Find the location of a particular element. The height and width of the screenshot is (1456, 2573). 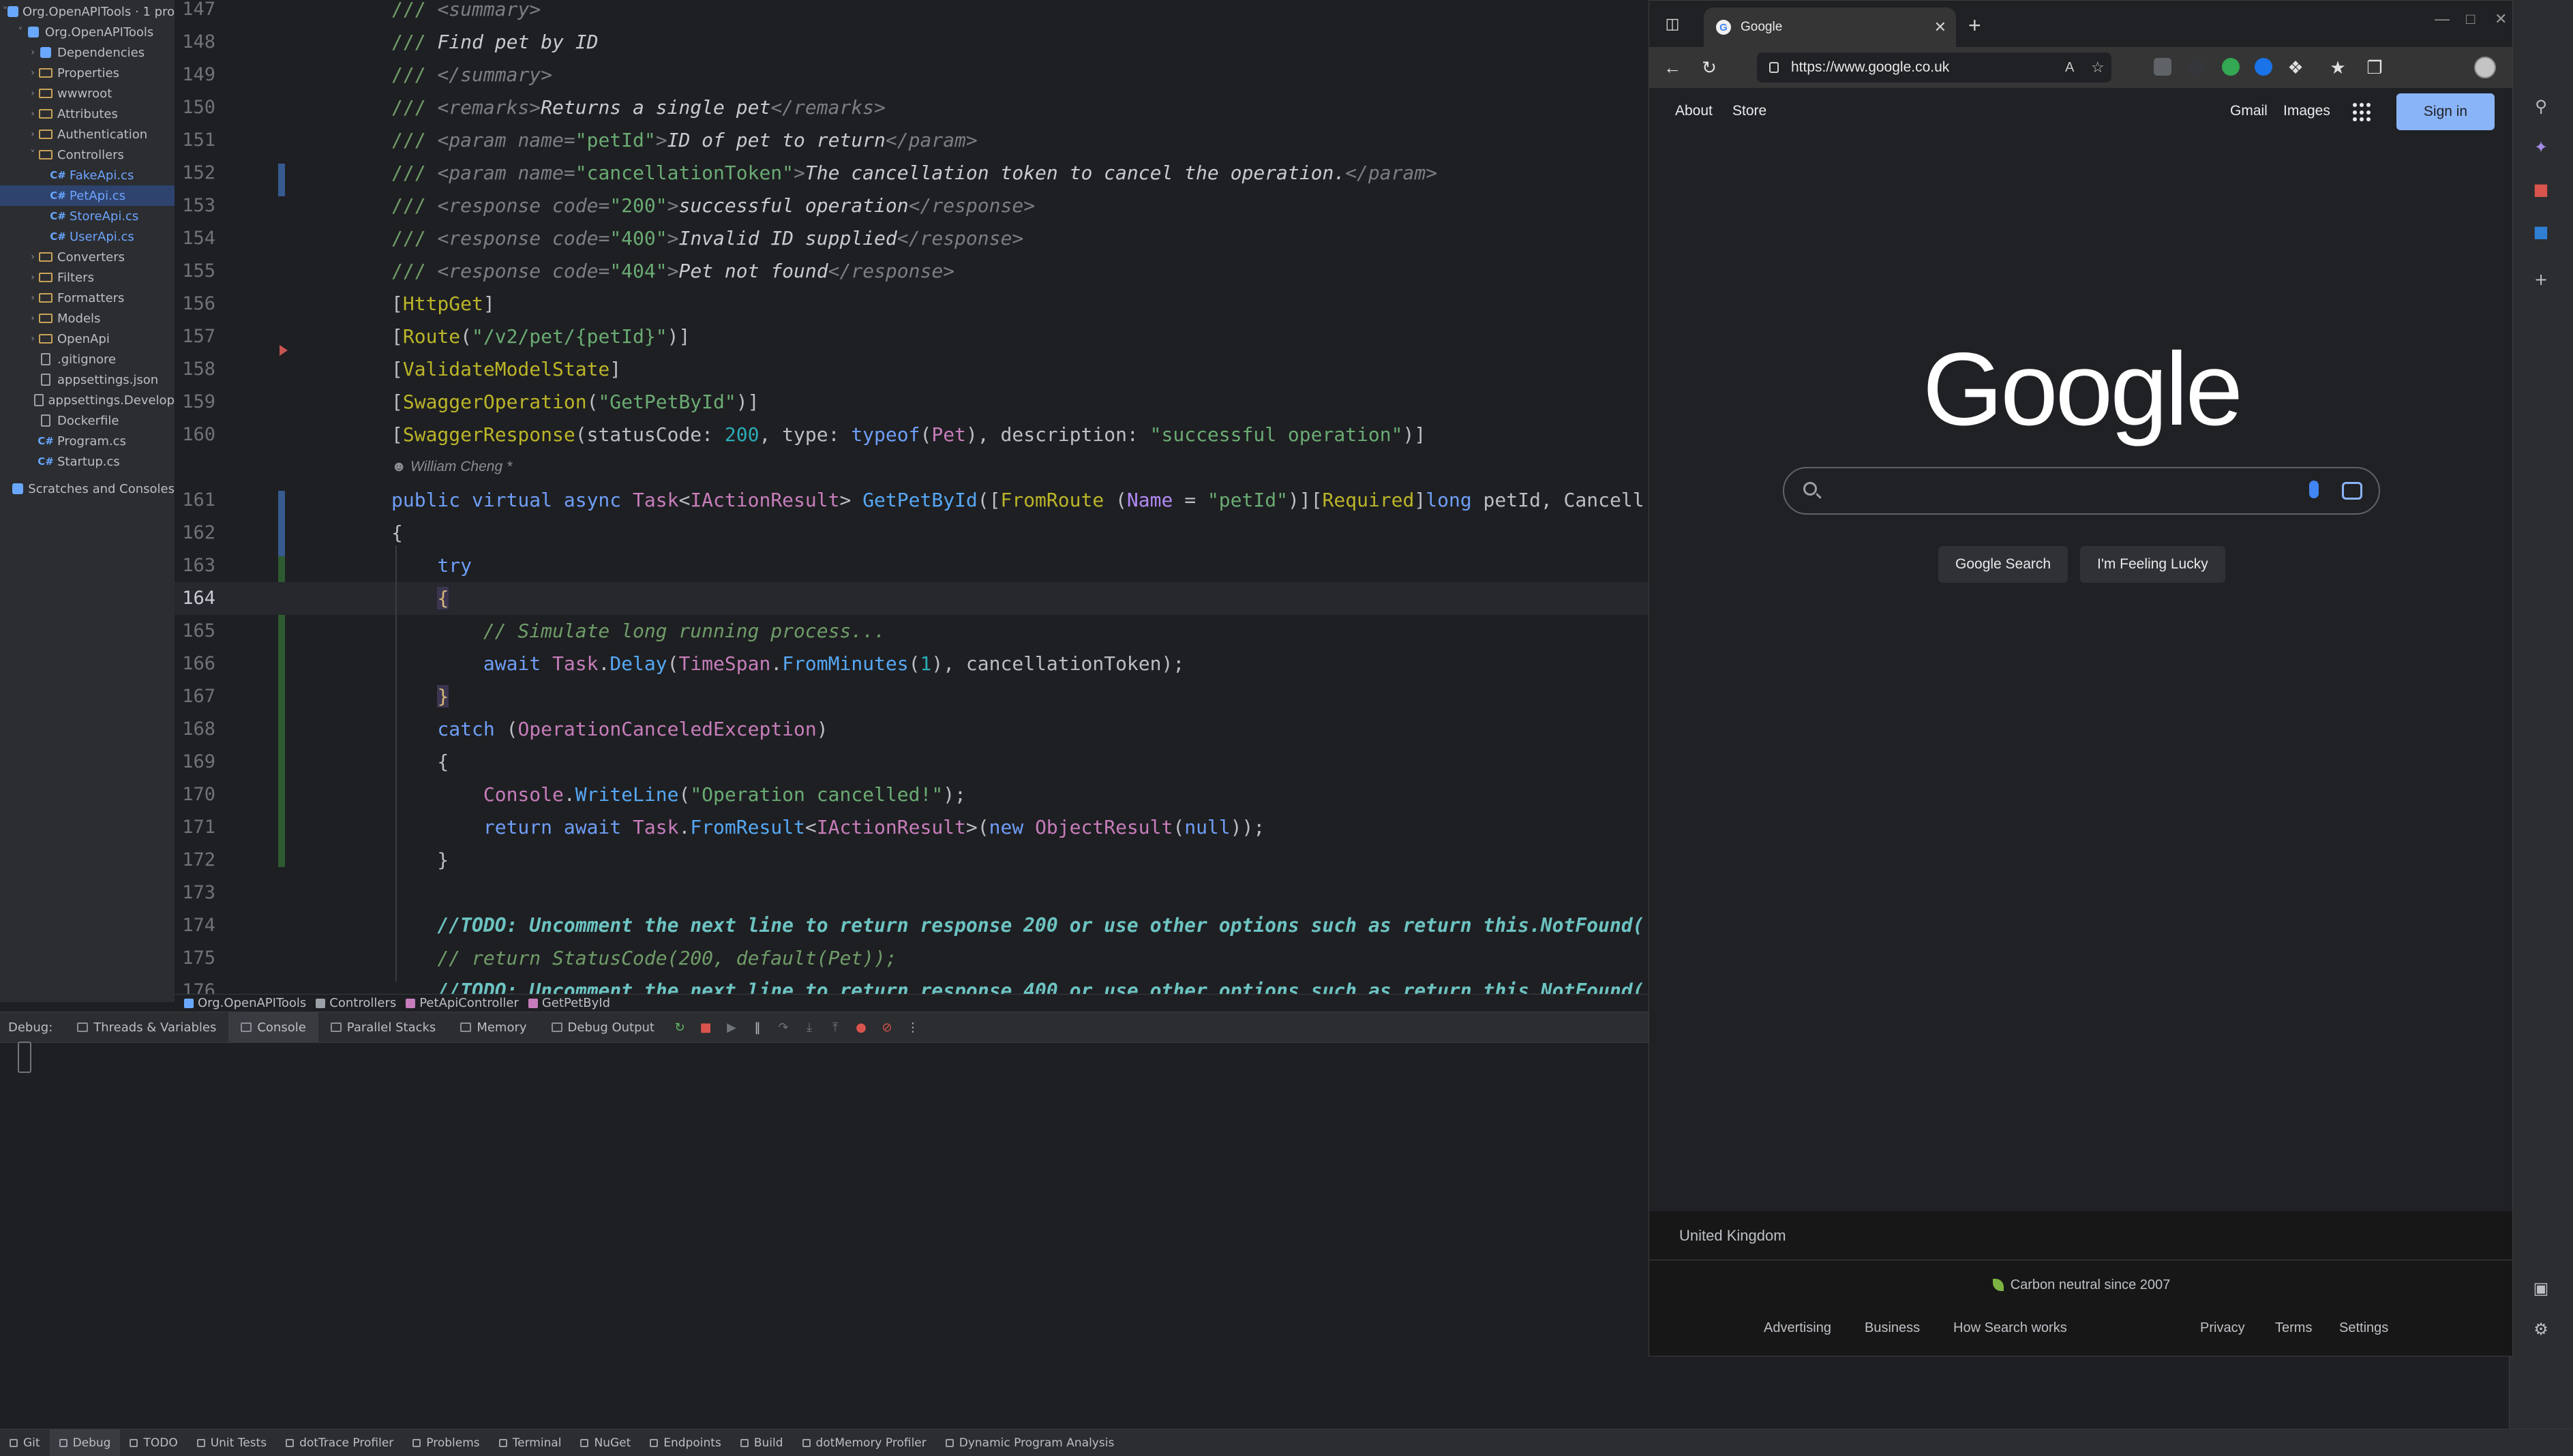

tree-item: C# StoreApi.cs is located at coordinates (88, 216).